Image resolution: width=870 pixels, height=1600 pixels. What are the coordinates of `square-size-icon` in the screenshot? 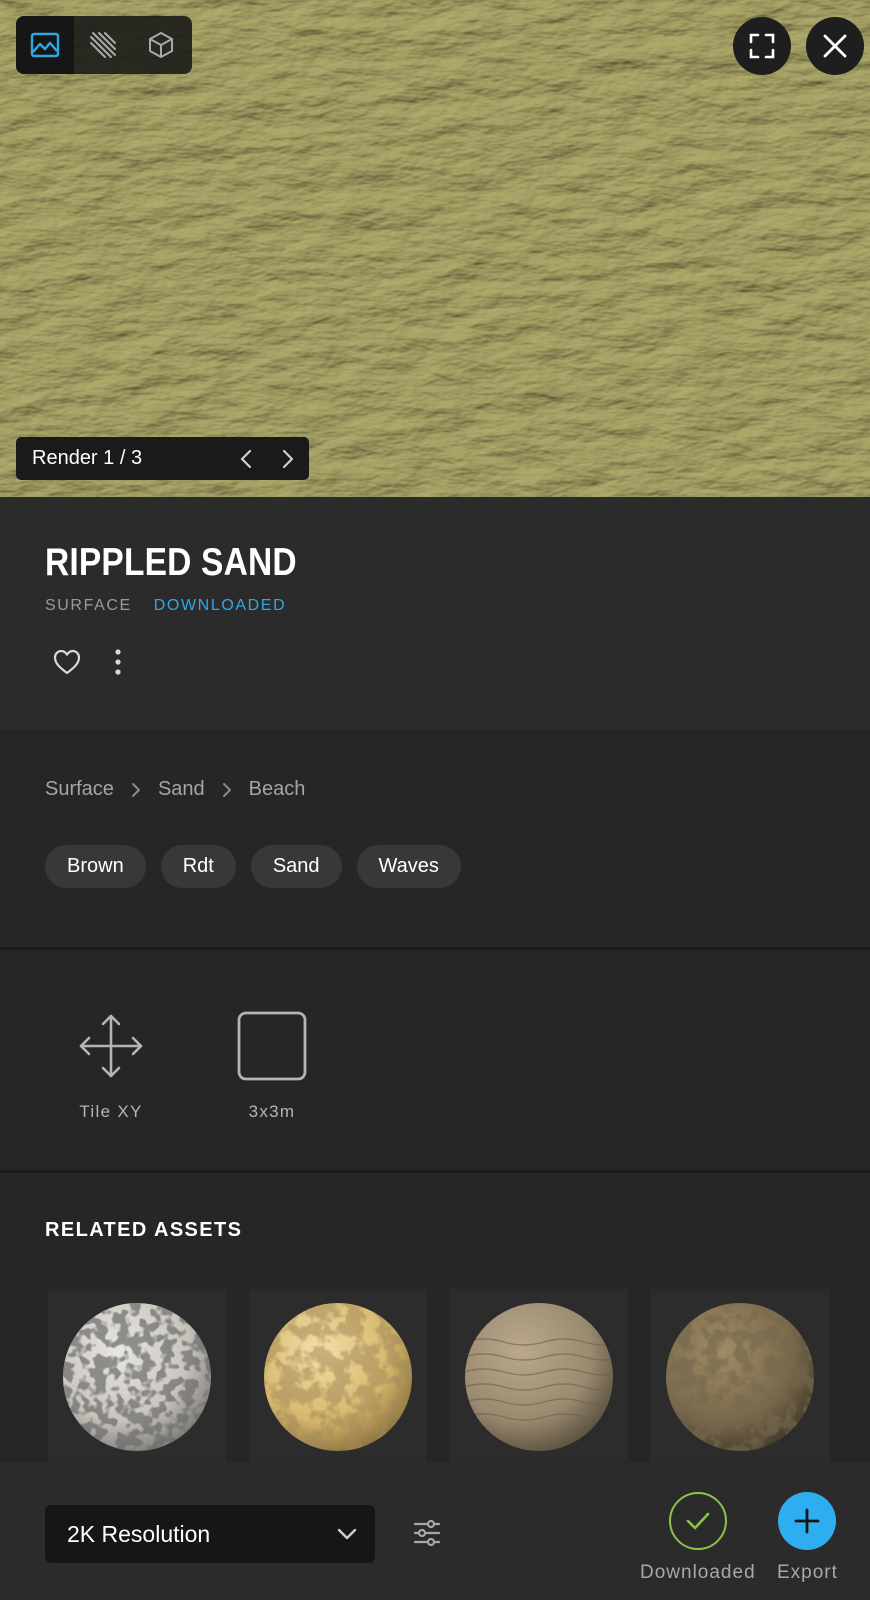 It's located at (272, 1046).